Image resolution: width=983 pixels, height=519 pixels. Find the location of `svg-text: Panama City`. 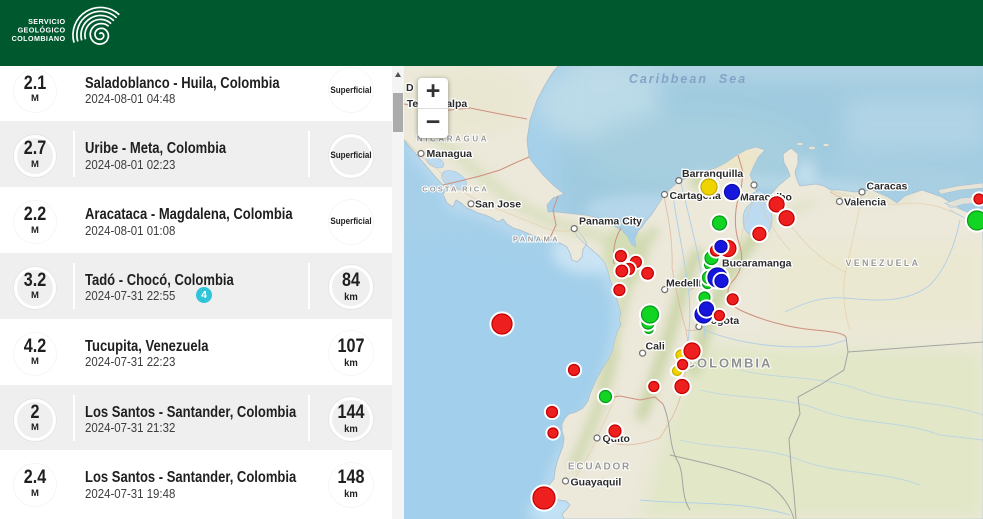

svg-text: Panama City is located at coordinates (610, 222).